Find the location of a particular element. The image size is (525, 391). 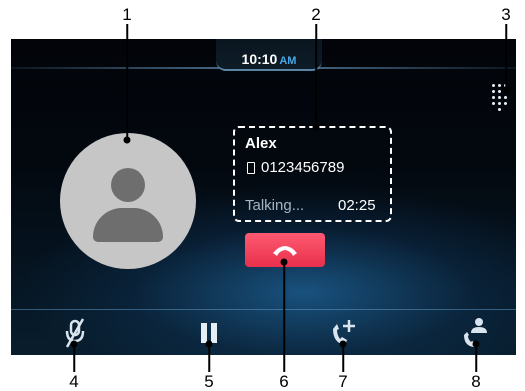

call-timer: 02:25 is located at coordinates (357, 205).